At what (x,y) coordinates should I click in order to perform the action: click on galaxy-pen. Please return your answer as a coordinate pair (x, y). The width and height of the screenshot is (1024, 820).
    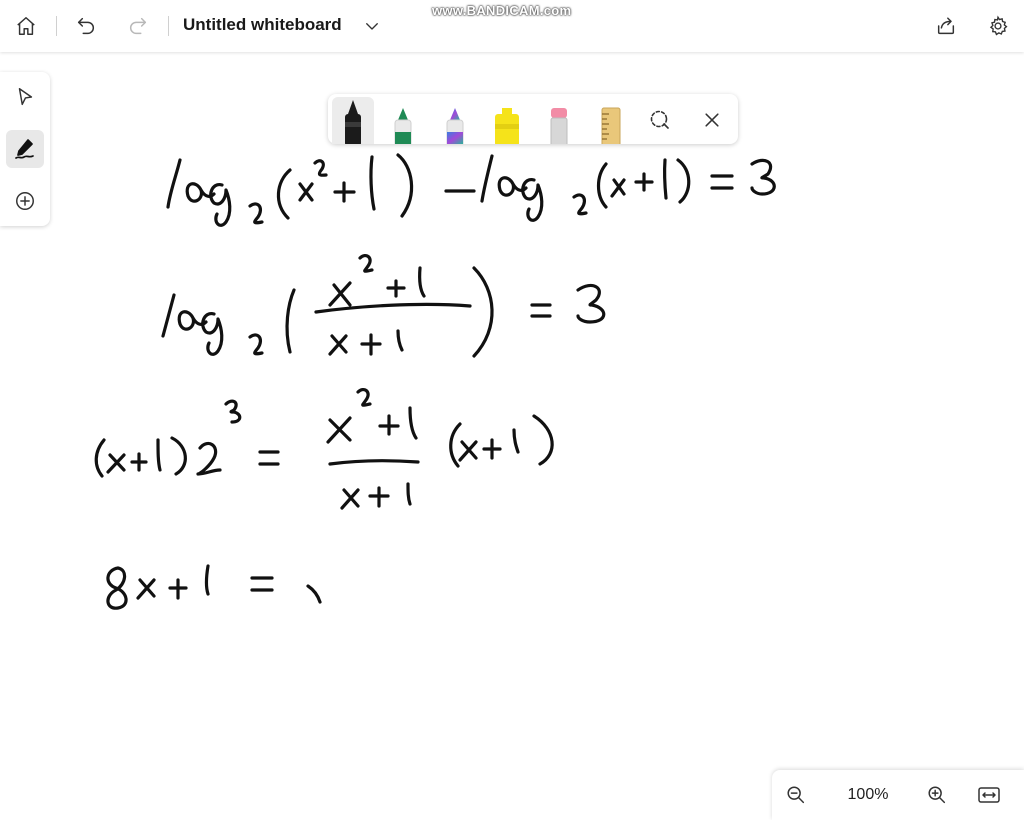
    Looking at the image, I should click on (455, 120).